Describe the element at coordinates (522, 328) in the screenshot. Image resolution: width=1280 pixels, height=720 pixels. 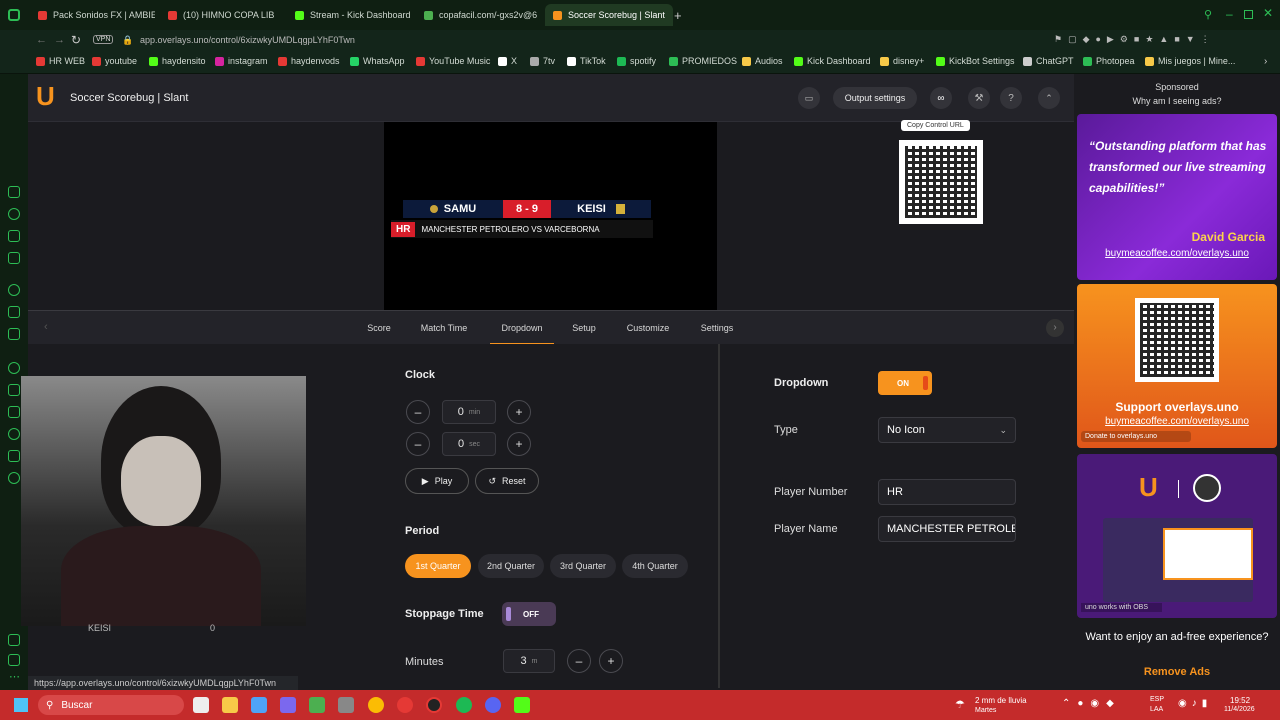
I see `tab-dropdown: Dropdown` at that location.